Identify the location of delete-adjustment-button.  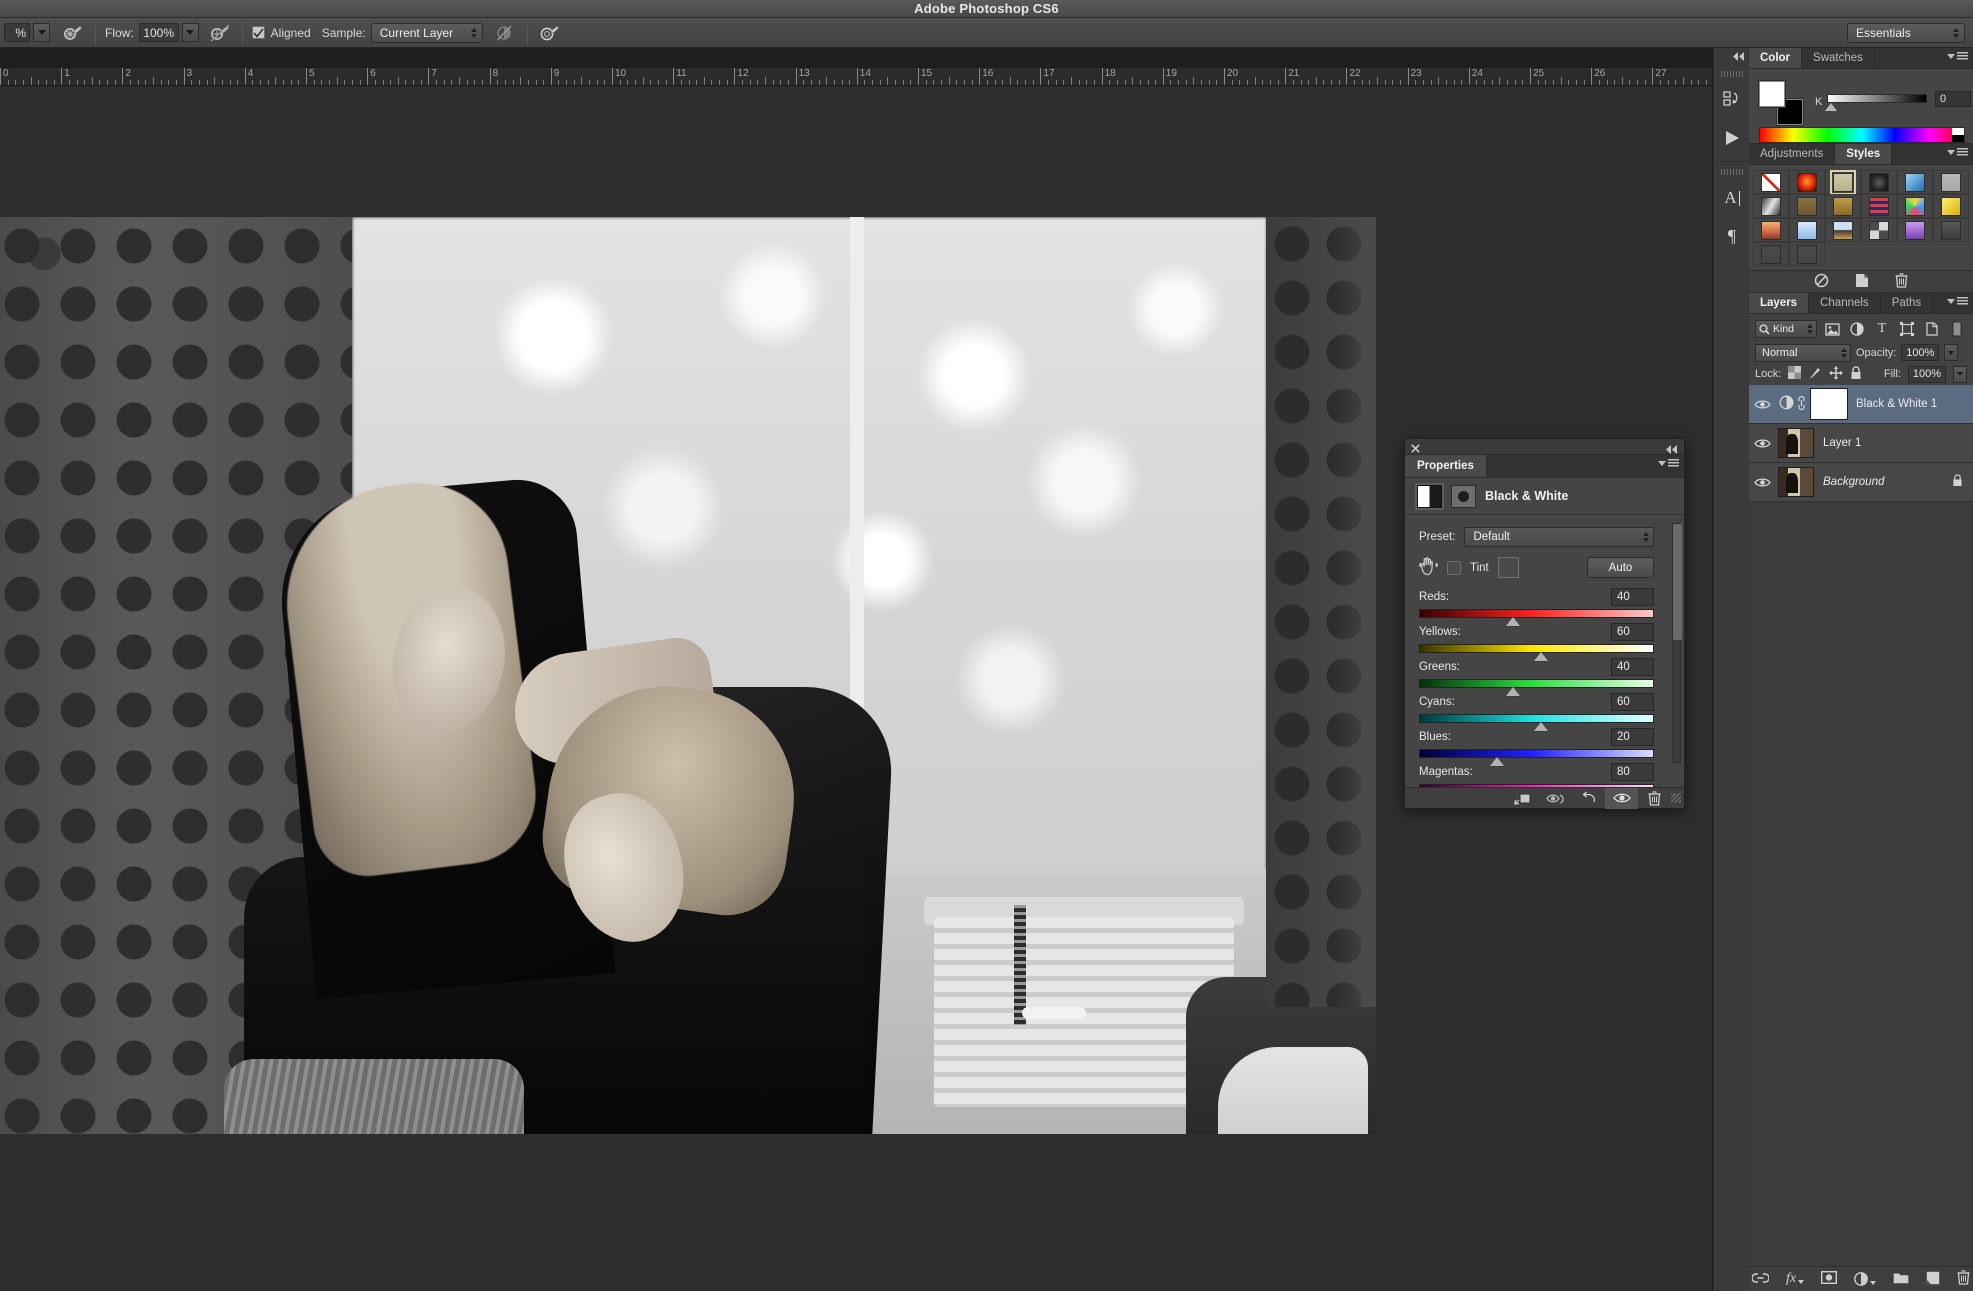
(1654, 798).